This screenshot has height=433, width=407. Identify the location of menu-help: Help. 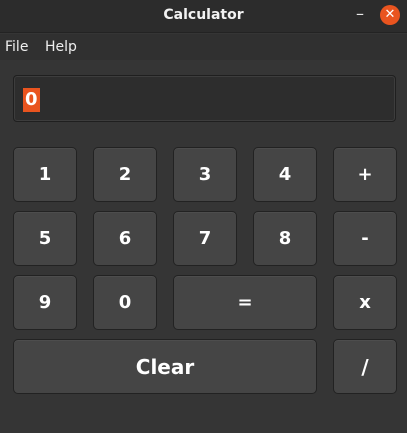
(61, 47).